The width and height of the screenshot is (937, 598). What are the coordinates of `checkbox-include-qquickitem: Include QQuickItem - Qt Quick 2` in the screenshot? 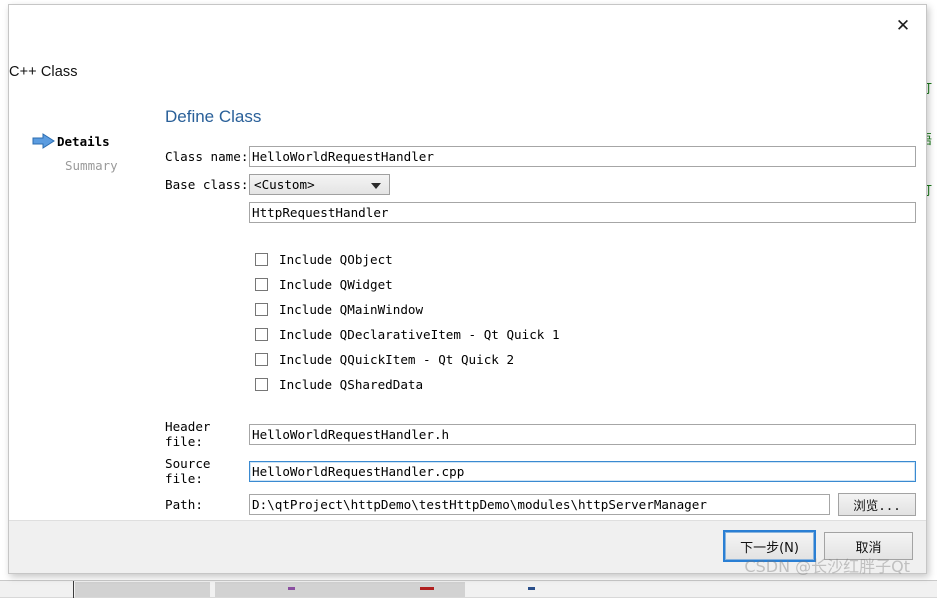 It's located at (585, 359).